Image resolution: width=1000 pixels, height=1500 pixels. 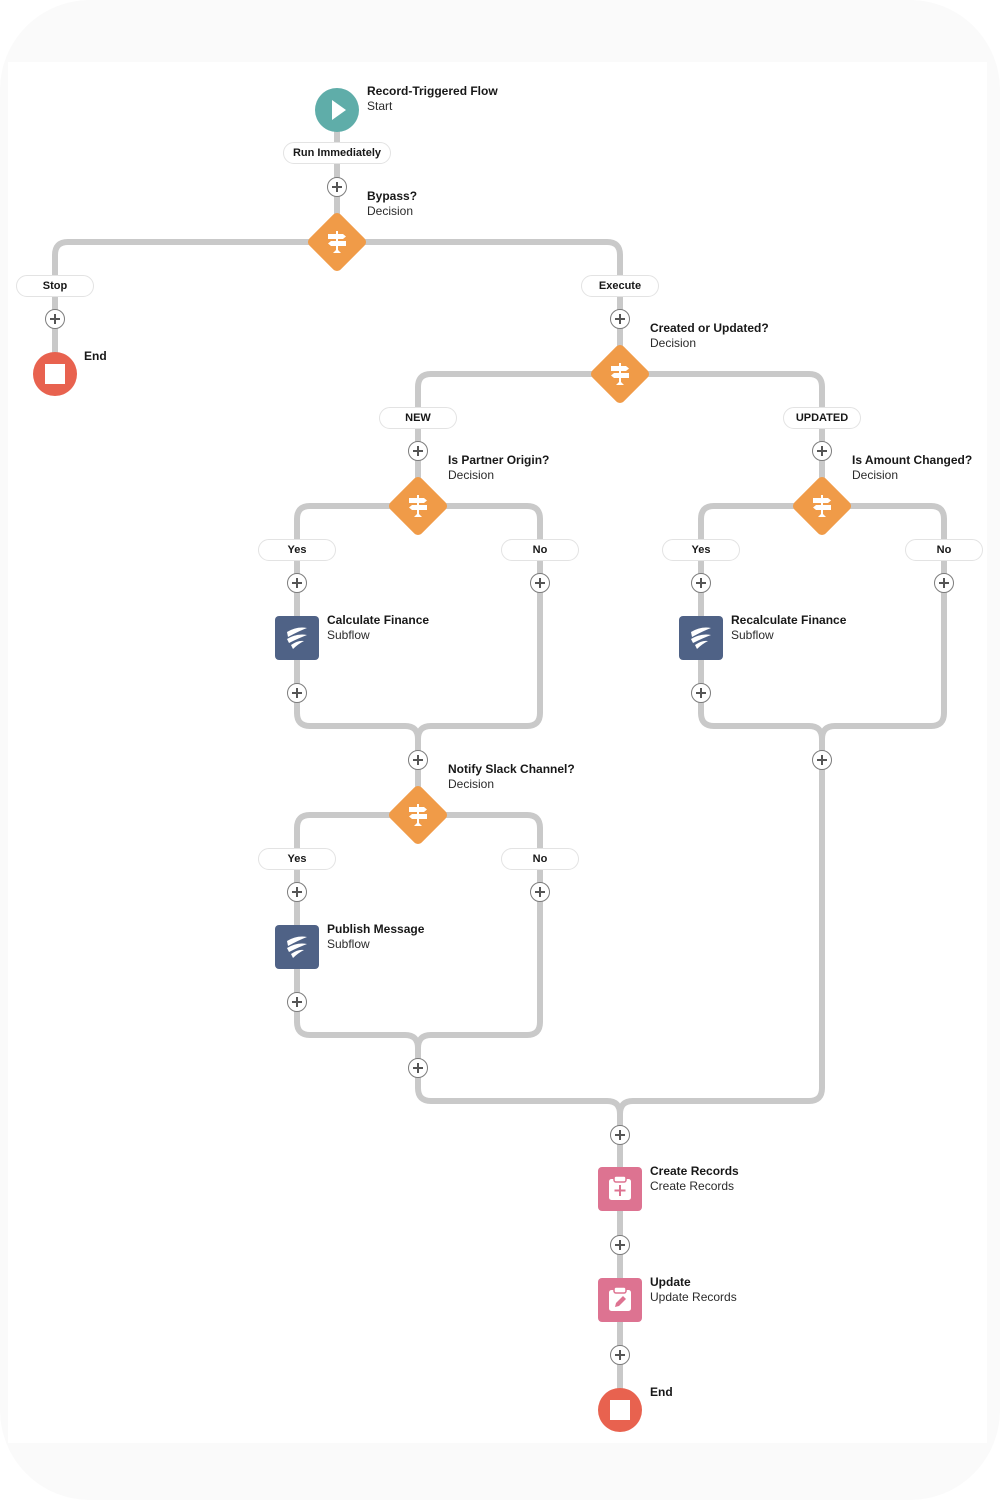 I want to click on decision-title: Is Partner Origin?, so click(x=499, y=460).